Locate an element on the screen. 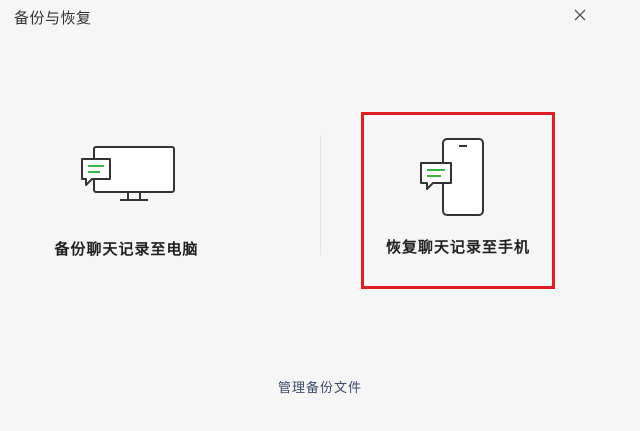 The height and width of the screenshot is (431, 640). window-title: 备份与恢复 is located at coordinates (53, 18).